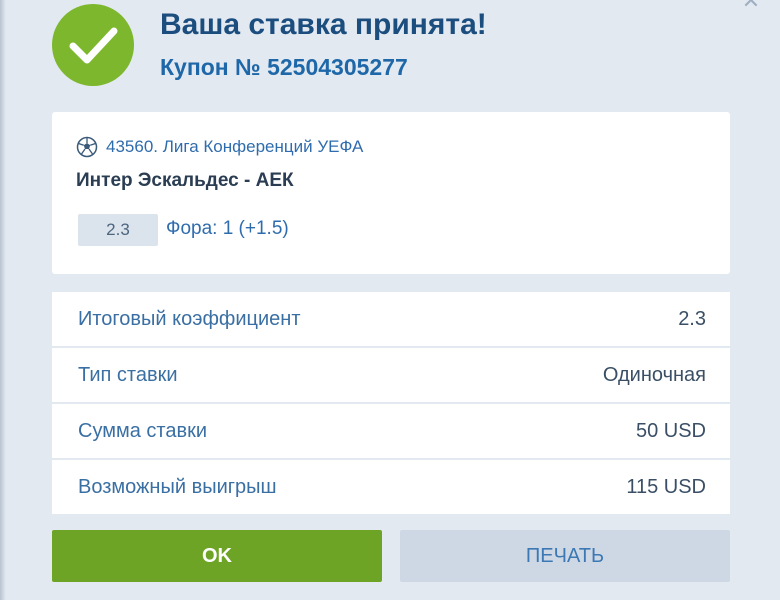  What do you see at coordinates (391, 319) in the screenshot?
I see `summary-row-total-odds: Итоговый коэффициент 2.3` at bounding box center [391, 319].